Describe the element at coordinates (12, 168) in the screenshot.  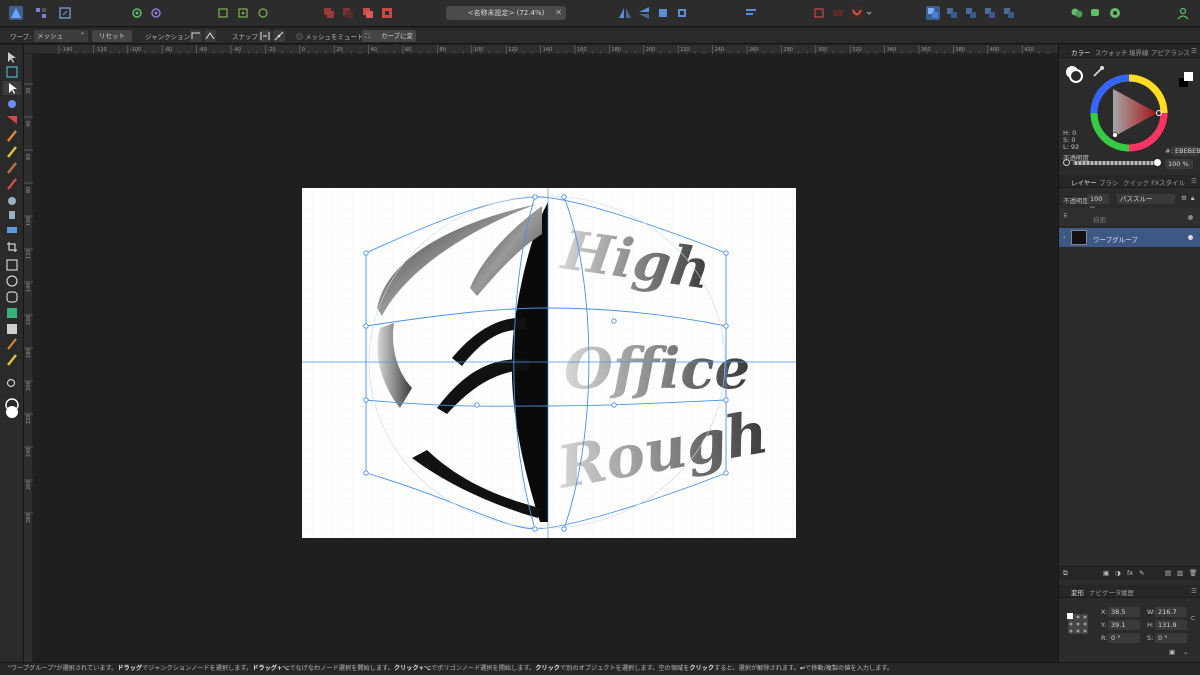
I see `vector-brush-tool-icon` at that location.